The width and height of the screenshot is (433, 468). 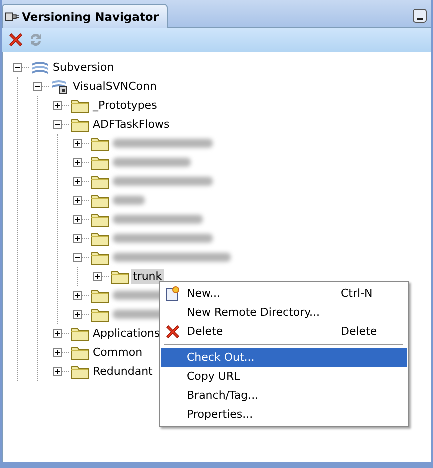 What do you see at coordinates (173, 332) in the screenshot?
I see `delete-icon` at bounding box center [173, 332].